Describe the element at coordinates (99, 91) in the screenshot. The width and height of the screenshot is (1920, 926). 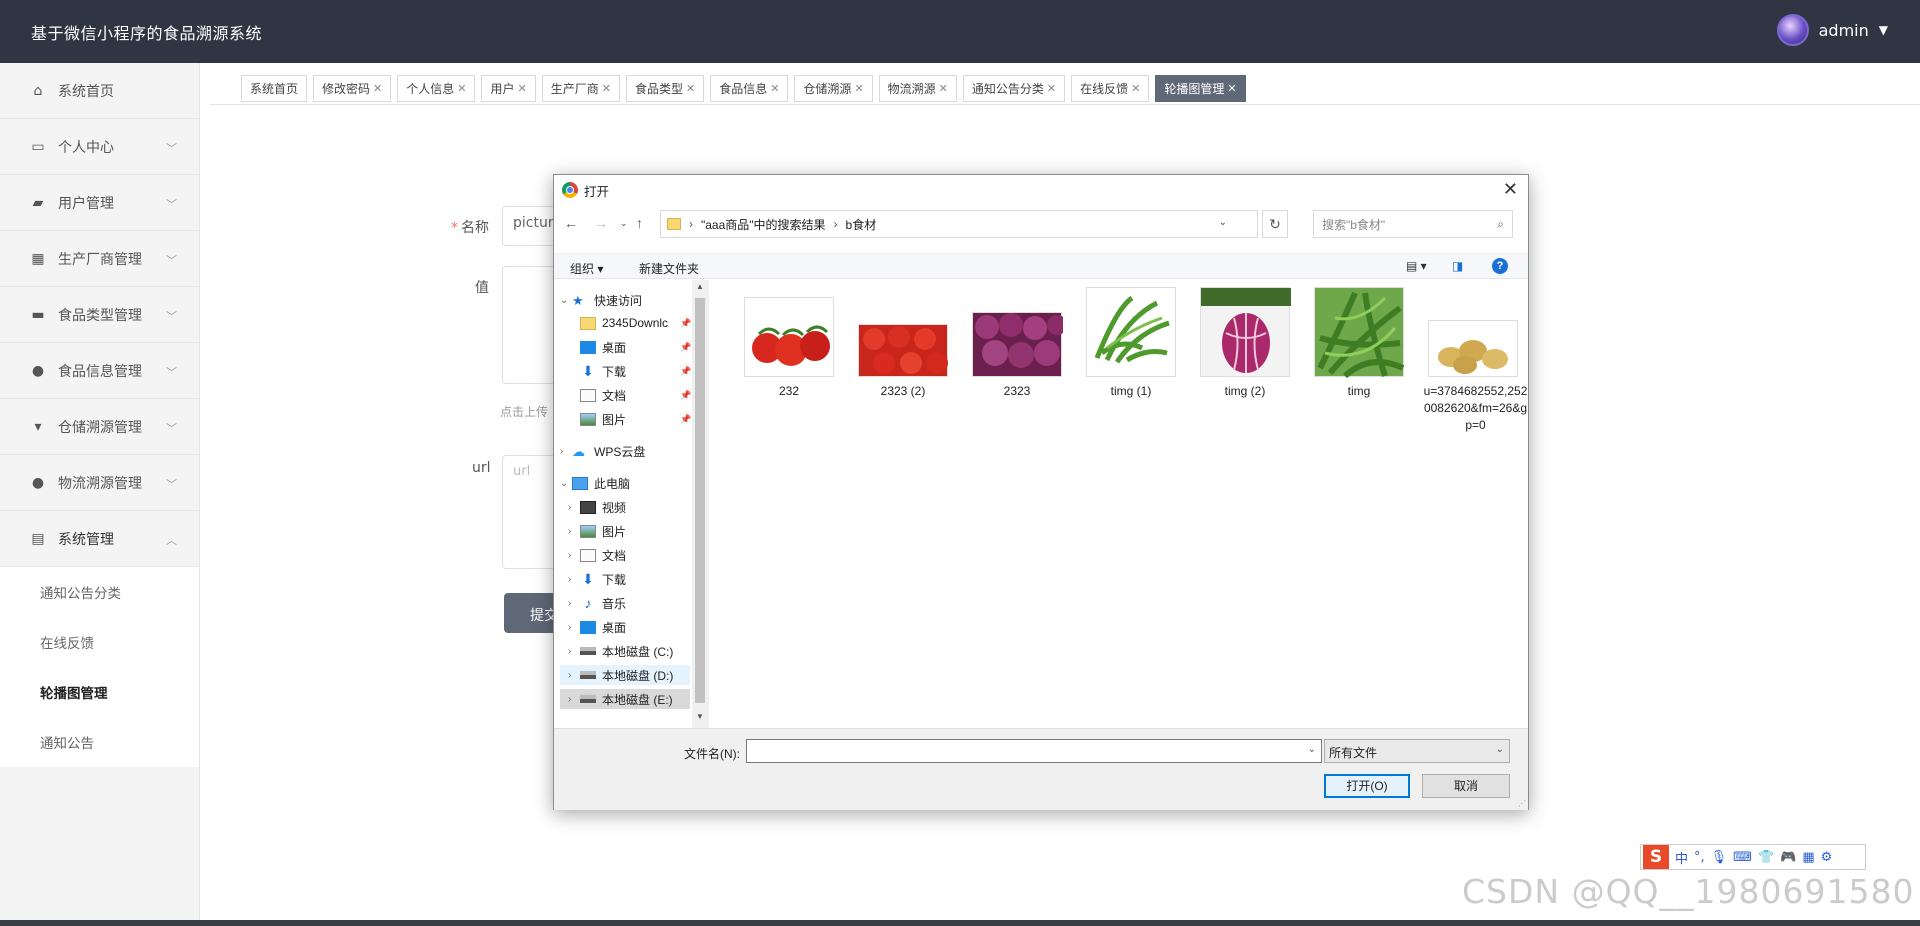
I see `sidebar-item-home: ⌂ 系统首页` at that location.